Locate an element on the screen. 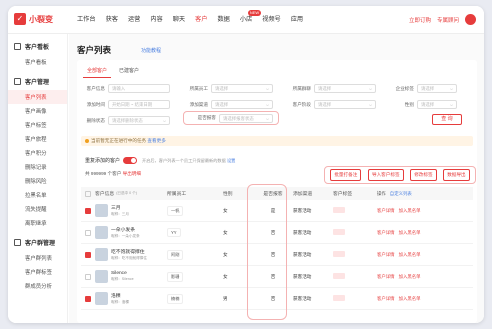 The height and width of the screenshot is (329, 492). sidebar-item-dashboard: 客户看板 is located at coordinates (37, 62).